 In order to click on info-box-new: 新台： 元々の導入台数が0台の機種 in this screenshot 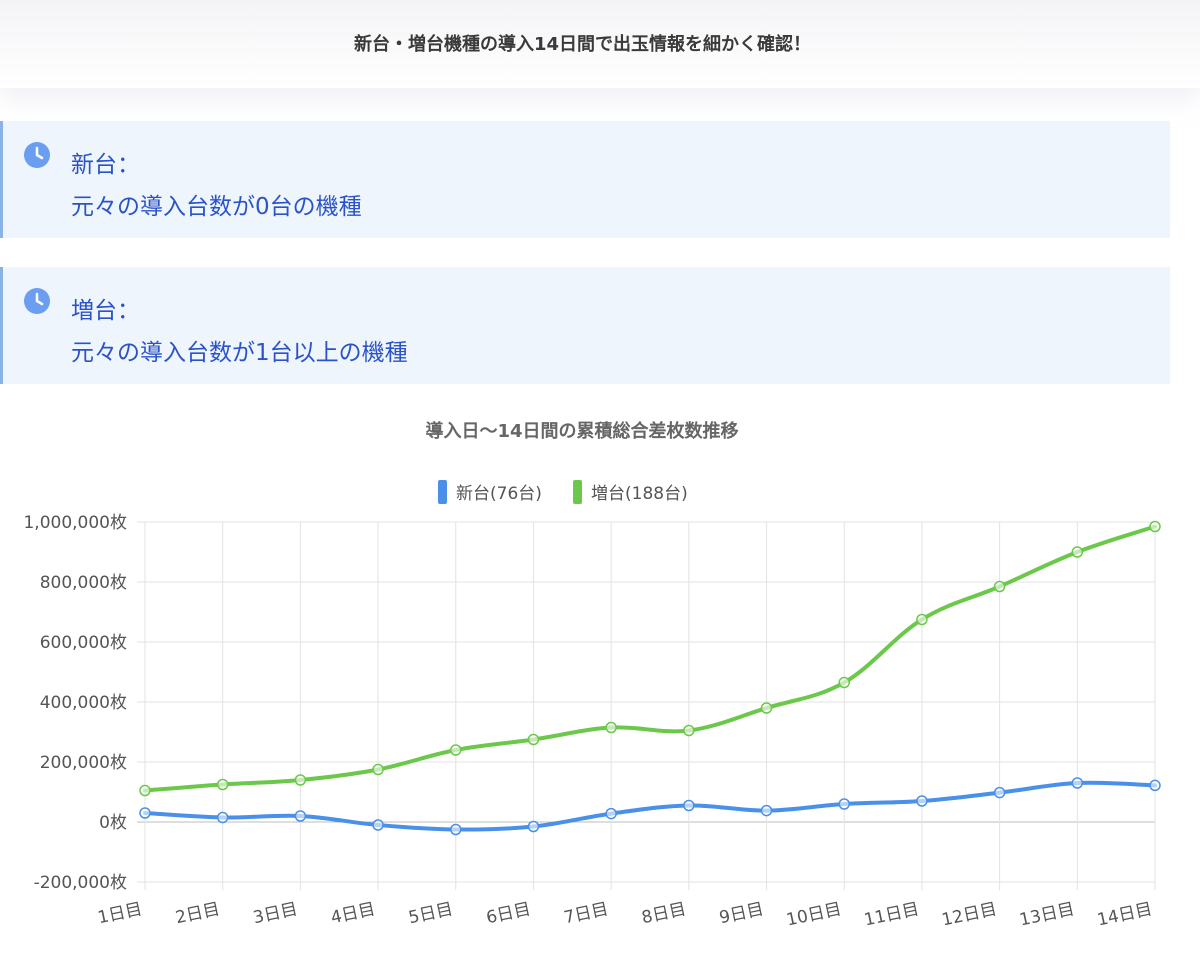, I will do `click(585, 179)`.